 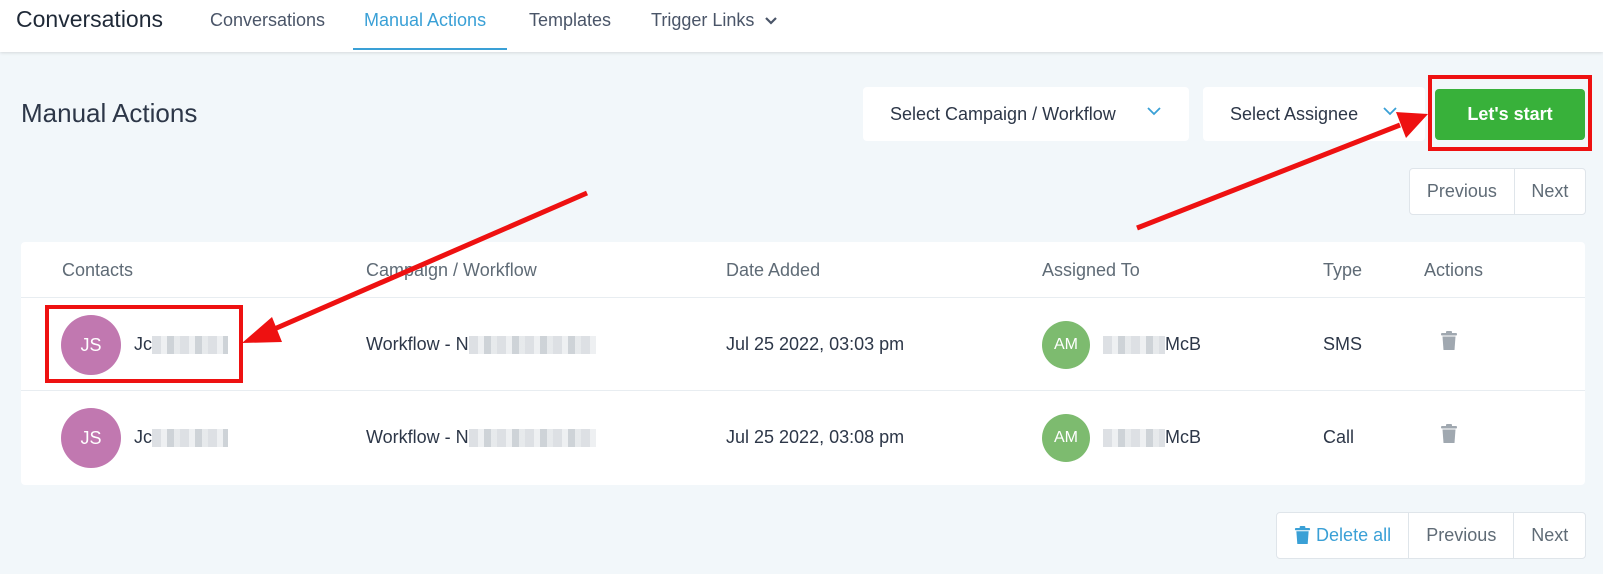 What do you see at coordinates (1343, 270) in the screenshot?
I see `column-header-type: Type` at bounding box center [1343, 270].